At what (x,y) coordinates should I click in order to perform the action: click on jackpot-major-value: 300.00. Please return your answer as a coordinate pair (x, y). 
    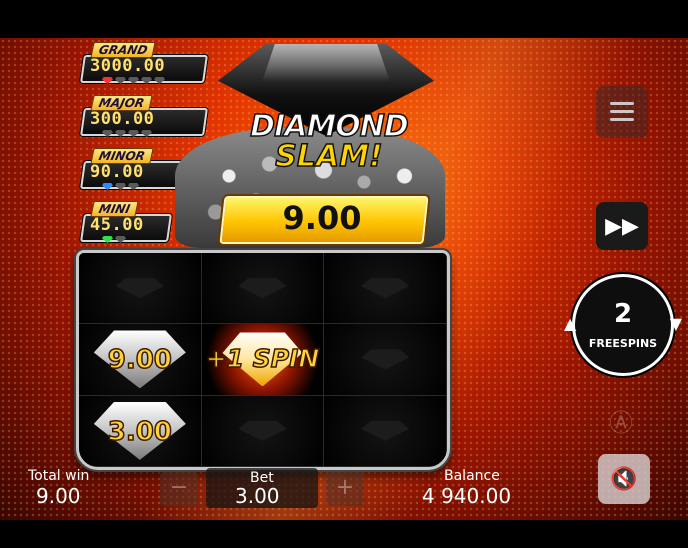
    Looking at the image, I should click on (122, 119).